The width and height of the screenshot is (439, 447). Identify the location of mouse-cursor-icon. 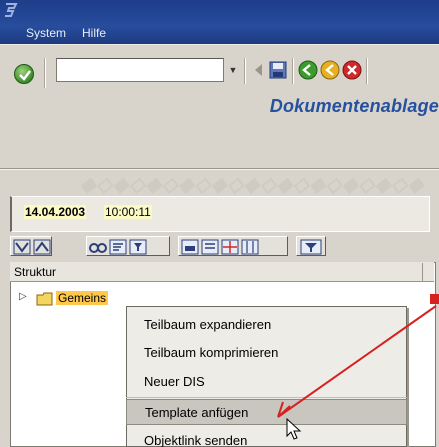
(294, 429).